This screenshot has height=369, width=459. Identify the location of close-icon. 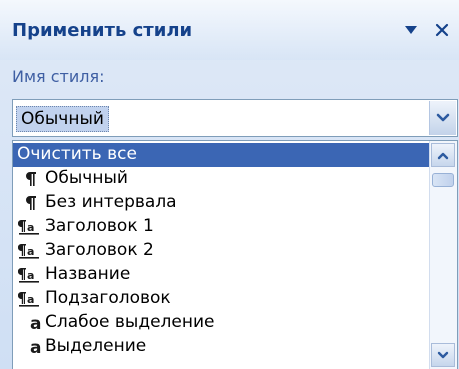
(442, 30).